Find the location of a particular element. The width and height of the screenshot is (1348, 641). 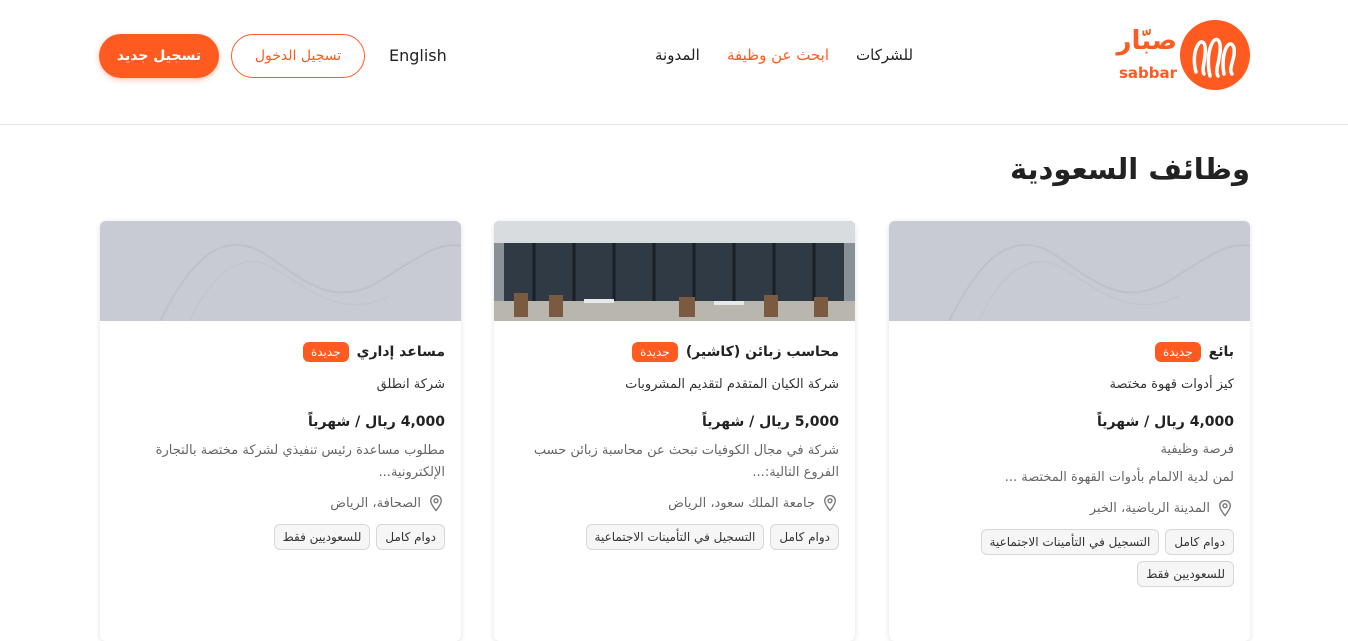

nav-find-job-link: ابحث عن وظيفة is located at coordinates (778, 55).